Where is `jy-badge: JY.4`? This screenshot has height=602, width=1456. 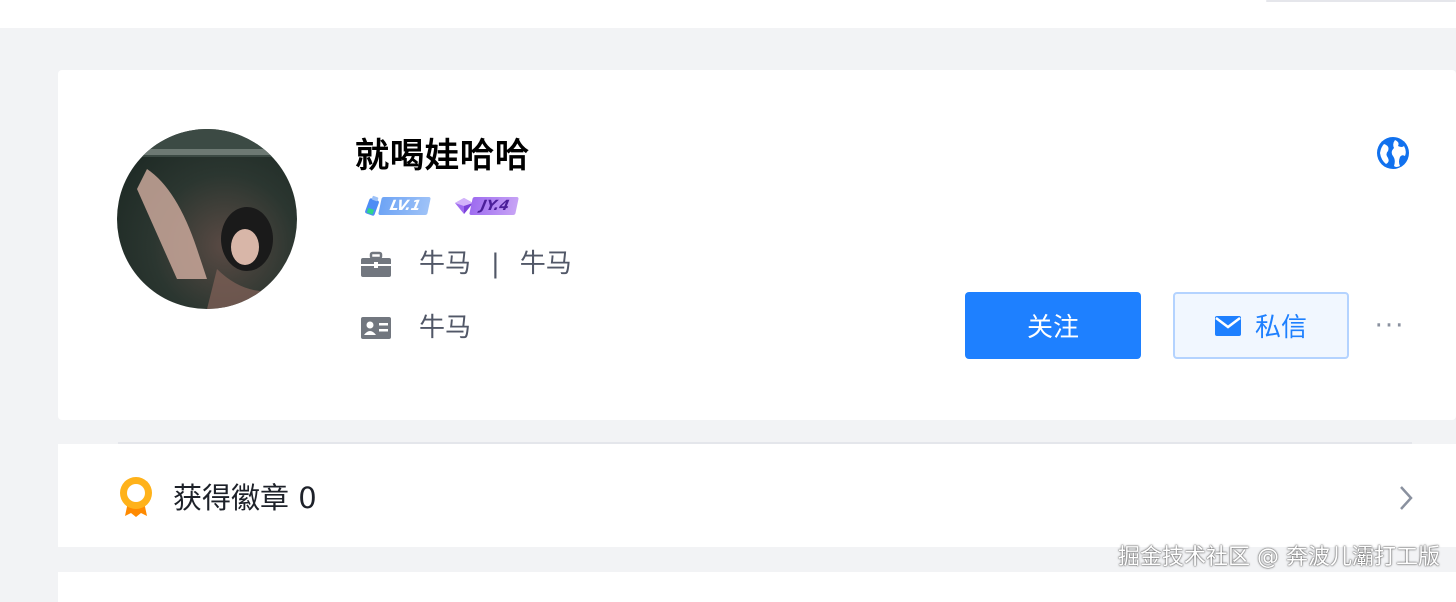 jy-badge: JY.4 is located at coordinates (486, 206).